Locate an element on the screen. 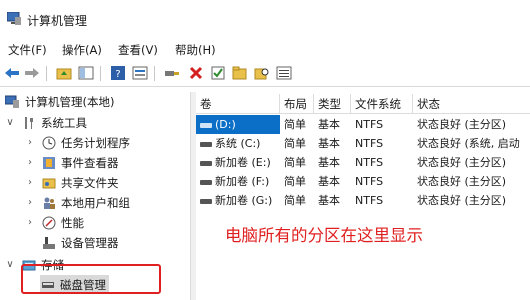 The height and width of the screenshot is (300, 530). tree-label-local-users: 本地用户和组 is located at coordinates (95, 202).